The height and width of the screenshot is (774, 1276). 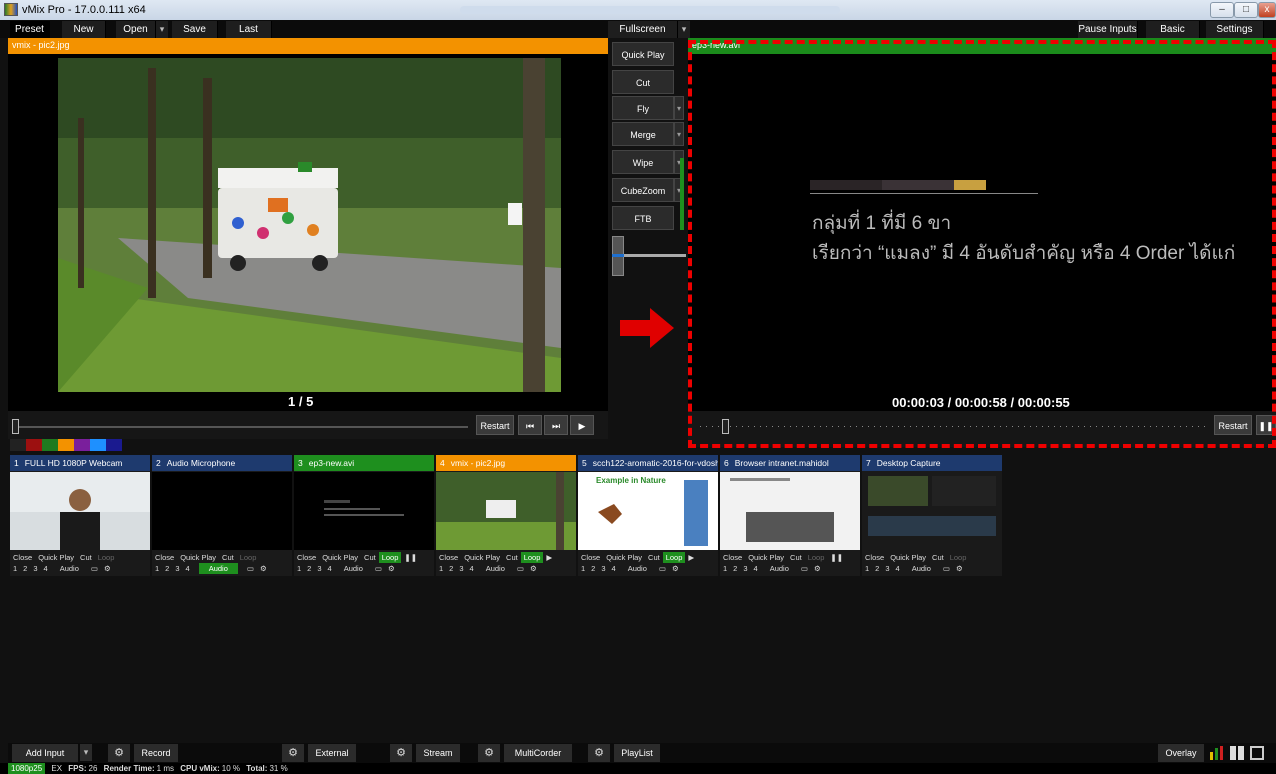 I want to click on open-button: Open, so click(x=136, y=29).